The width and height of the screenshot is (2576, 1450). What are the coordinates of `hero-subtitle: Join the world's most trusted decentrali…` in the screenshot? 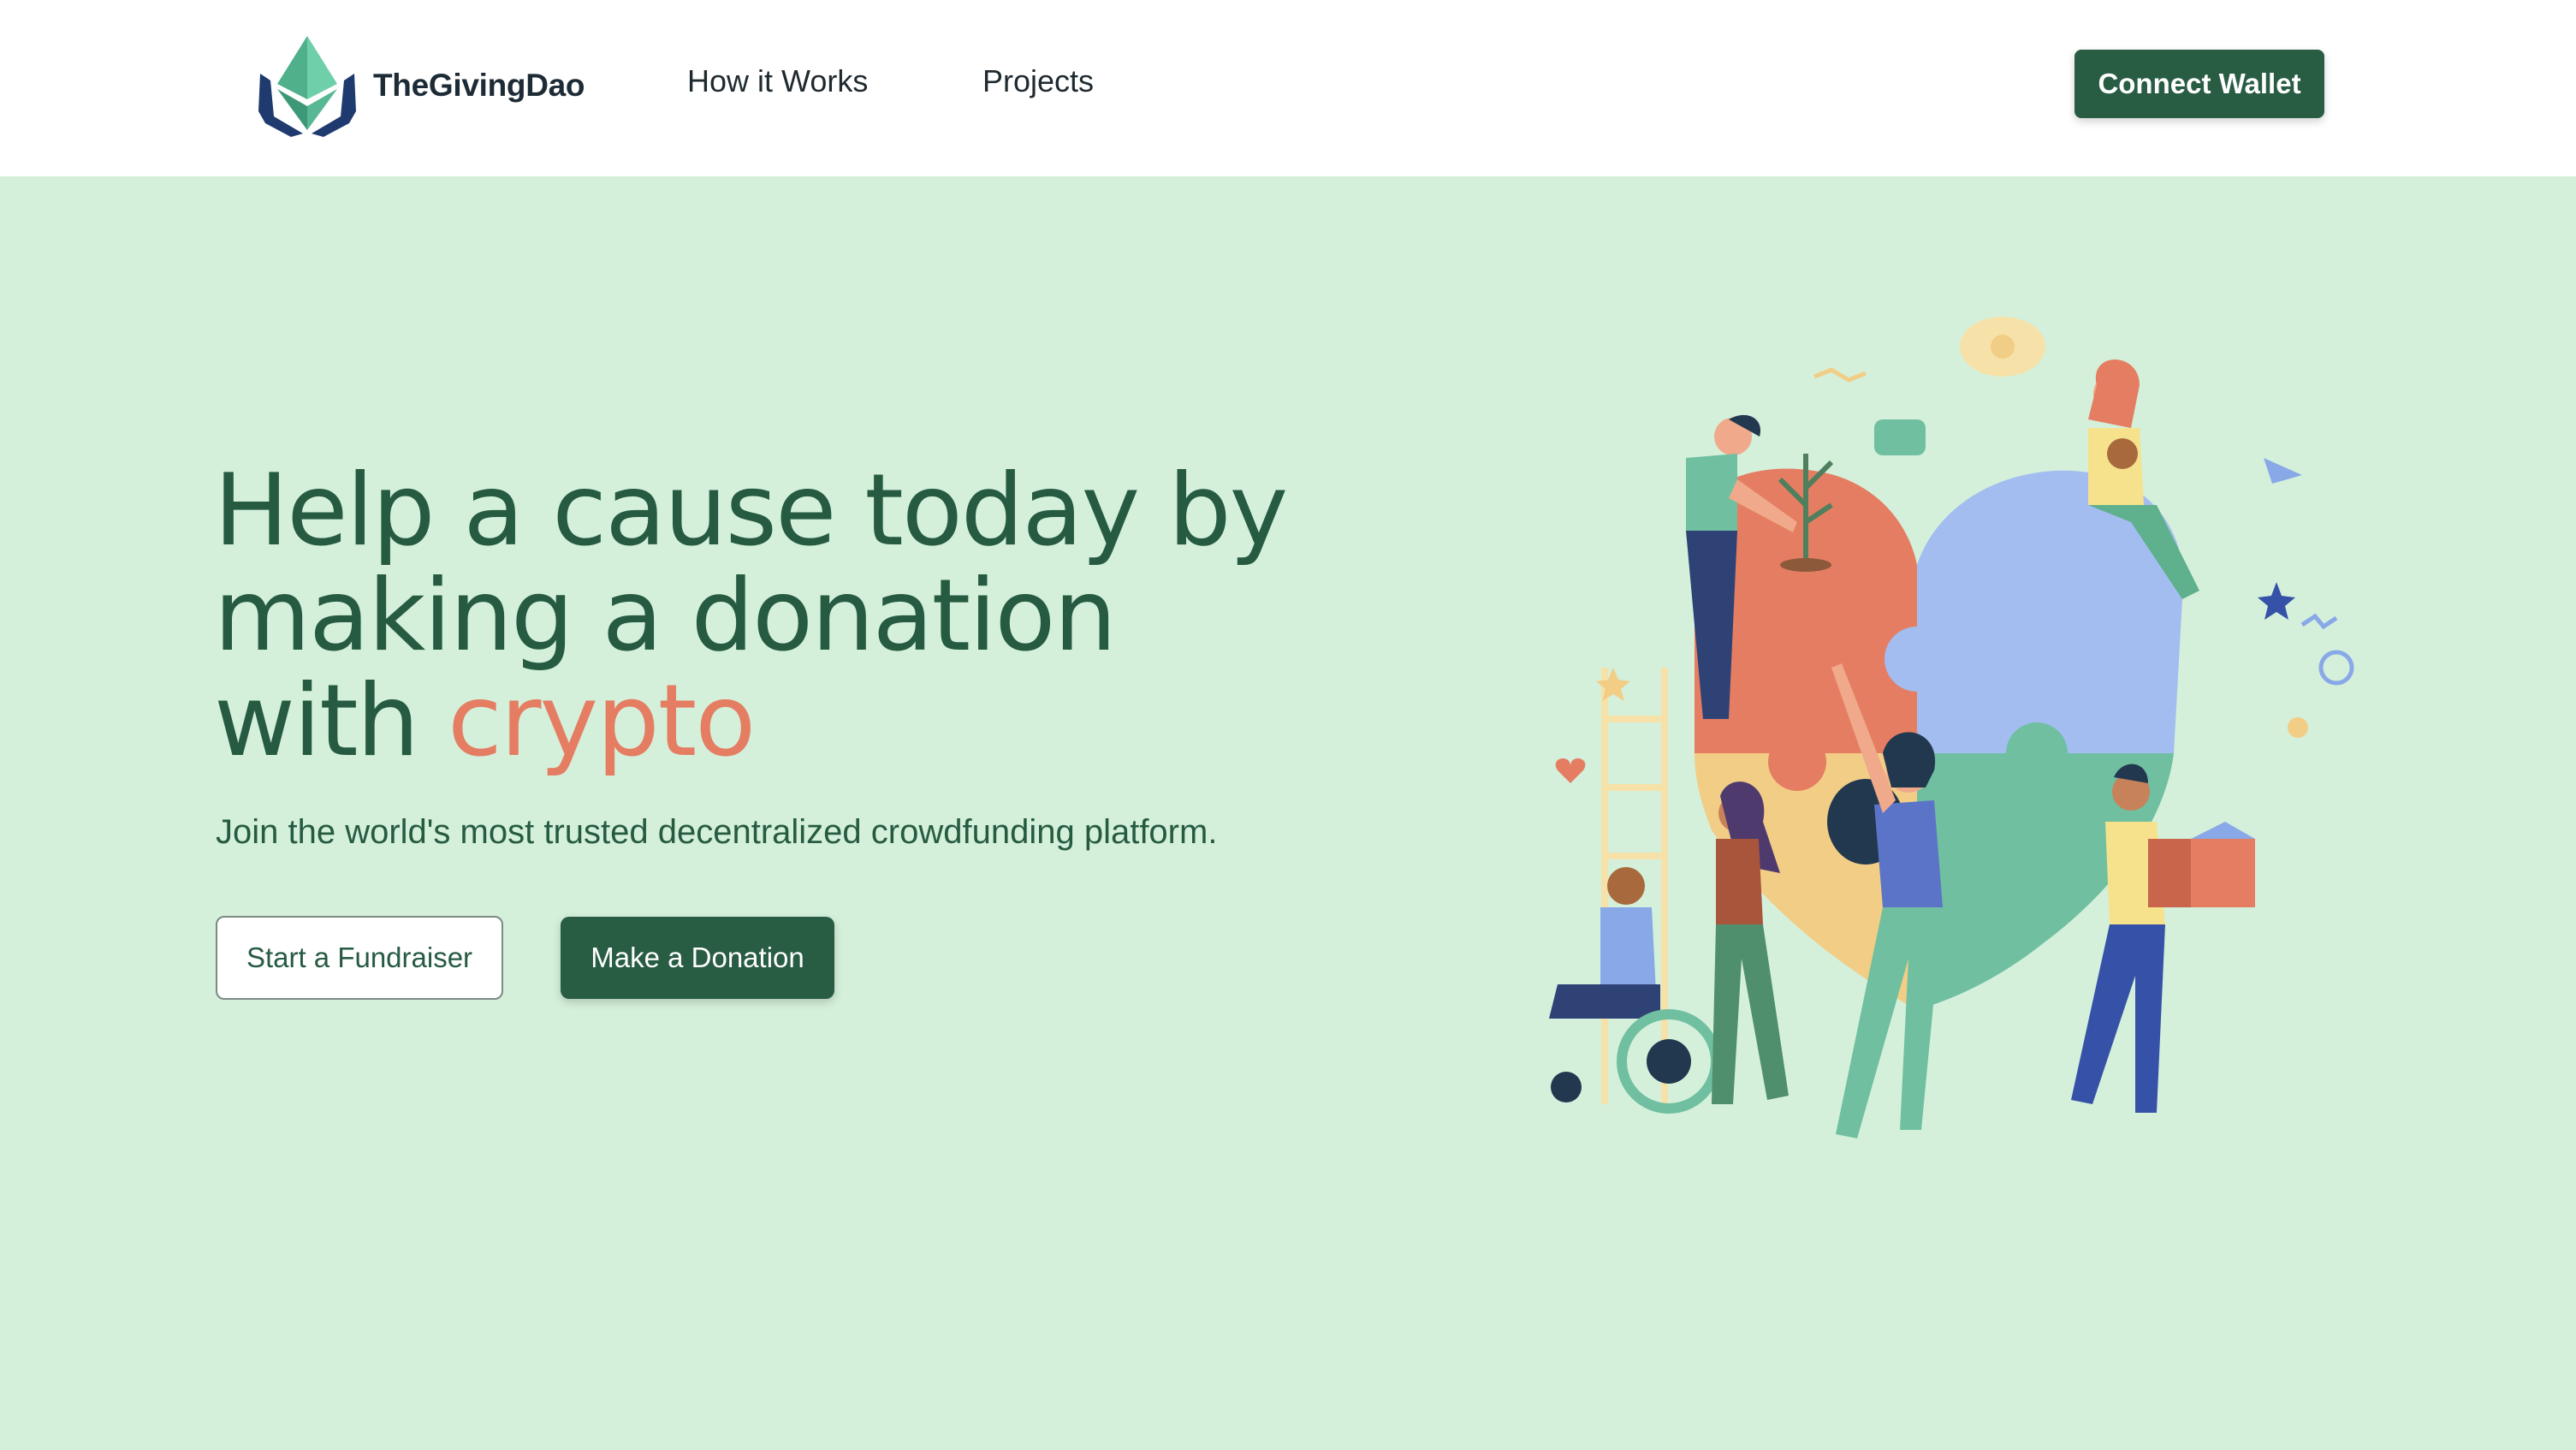 It's located at (717, 832).